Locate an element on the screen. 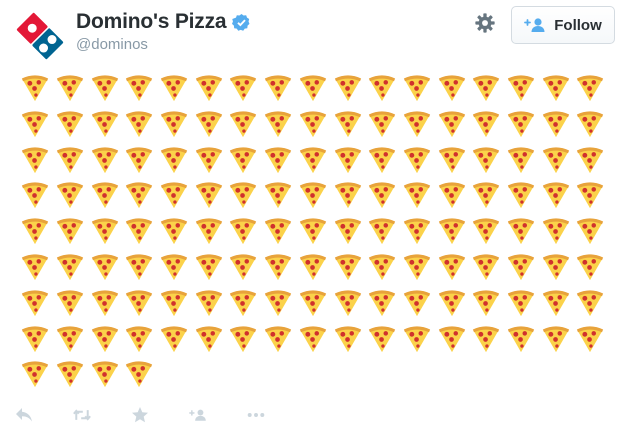 This screenshot has width=626, height=431. follow-label: Follow is located at coordinates (578, 25).